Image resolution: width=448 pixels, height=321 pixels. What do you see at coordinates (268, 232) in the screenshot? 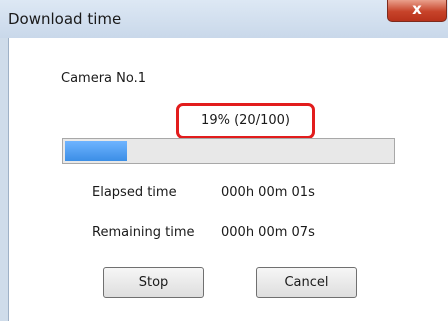
I see `remaining-time-value: 000h 00m 07s` at bounding box center [268, 232].